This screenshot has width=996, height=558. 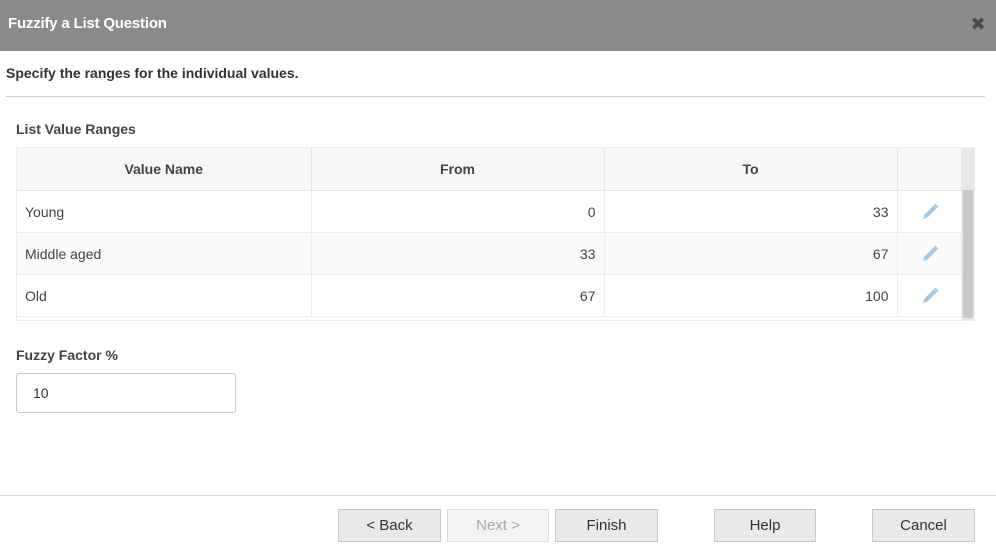 What do you see at coordinates (458, 211) in the screenshot?
I see `from-cell: 0` at bounding box center [458, 211].